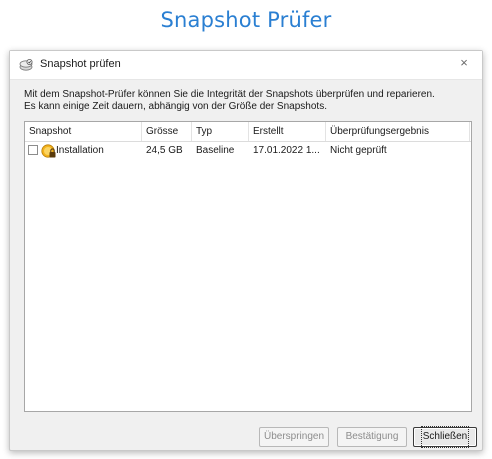 This screenshot has width=492, height=459. I want to click on skip-button-label: Überspringen, so click(294, 436).